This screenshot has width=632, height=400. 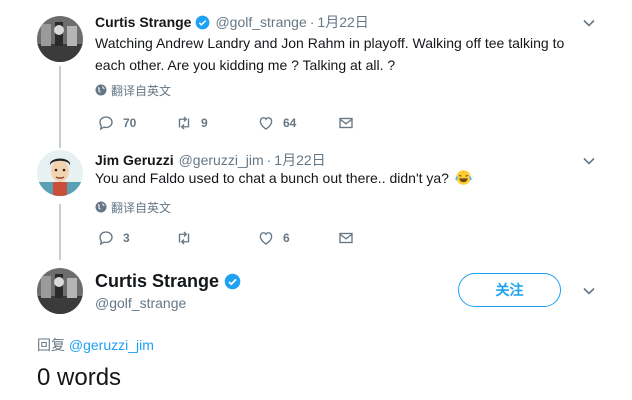 I want to click on reply-button: 3, so click(x=113, y=238).